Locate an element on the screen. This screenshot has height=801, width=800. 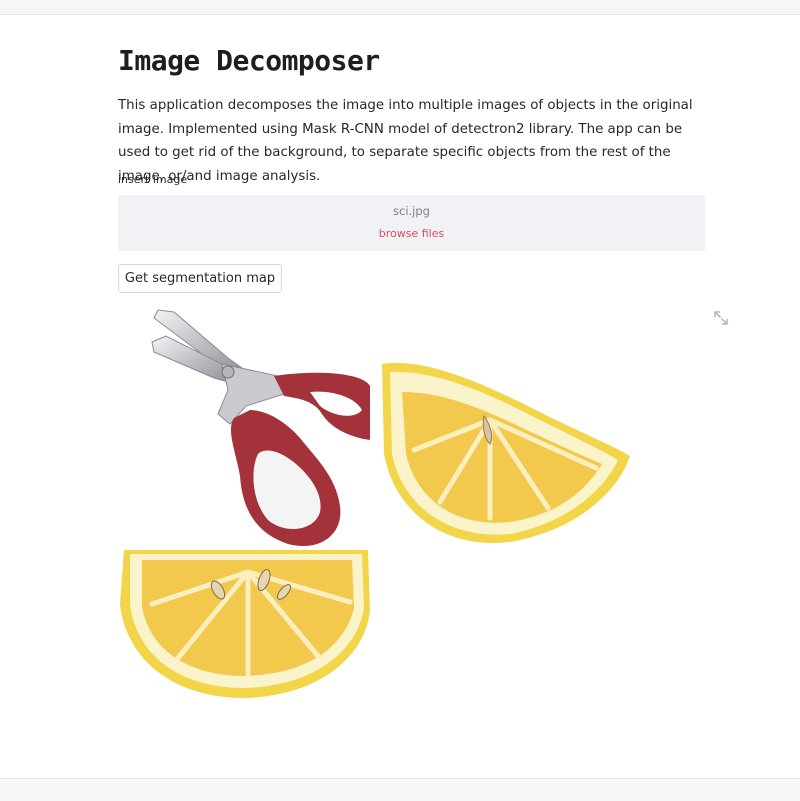
page-title: Image Decomposer is located at coordinates (249, 60).